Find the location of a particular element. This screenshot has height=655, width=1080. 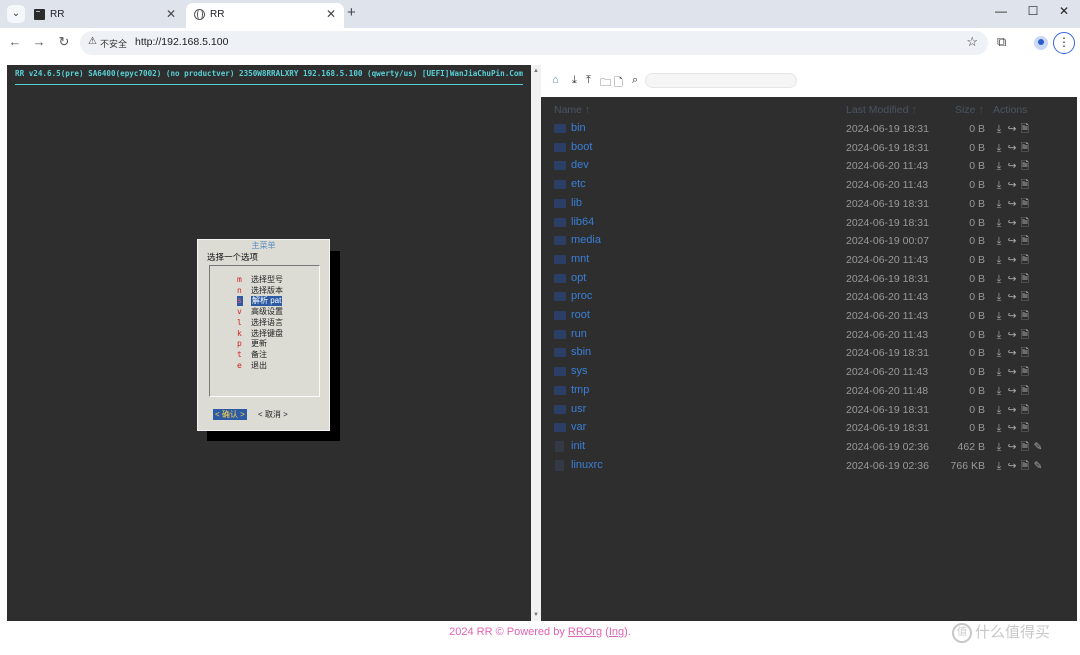

table-row: proc 2024-06-20 11:43 0 B ⤓ ↪ 🗎 is located at coordinates (809, 297).